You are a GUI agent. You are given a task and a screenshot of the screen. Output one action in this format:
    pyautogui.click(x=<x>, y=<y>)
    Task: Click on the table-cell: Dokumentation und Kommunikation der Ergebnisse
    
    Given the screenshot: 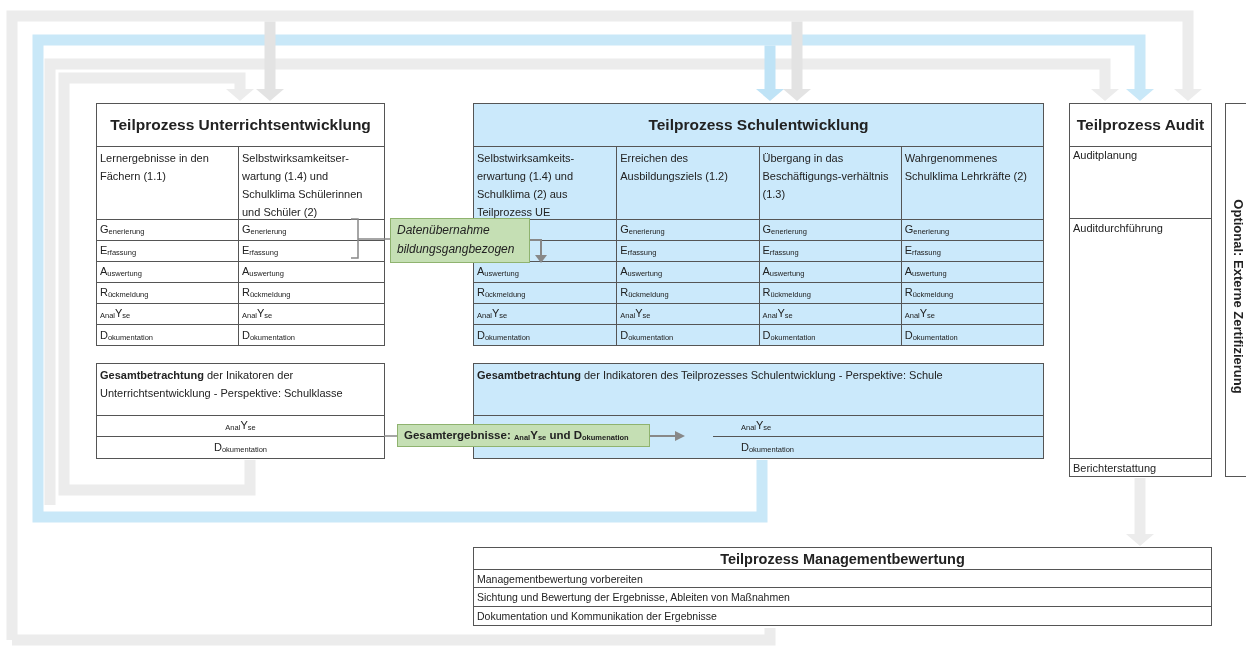 What is the action you would take?
    pyautogui.click(x=597, y=615)
    